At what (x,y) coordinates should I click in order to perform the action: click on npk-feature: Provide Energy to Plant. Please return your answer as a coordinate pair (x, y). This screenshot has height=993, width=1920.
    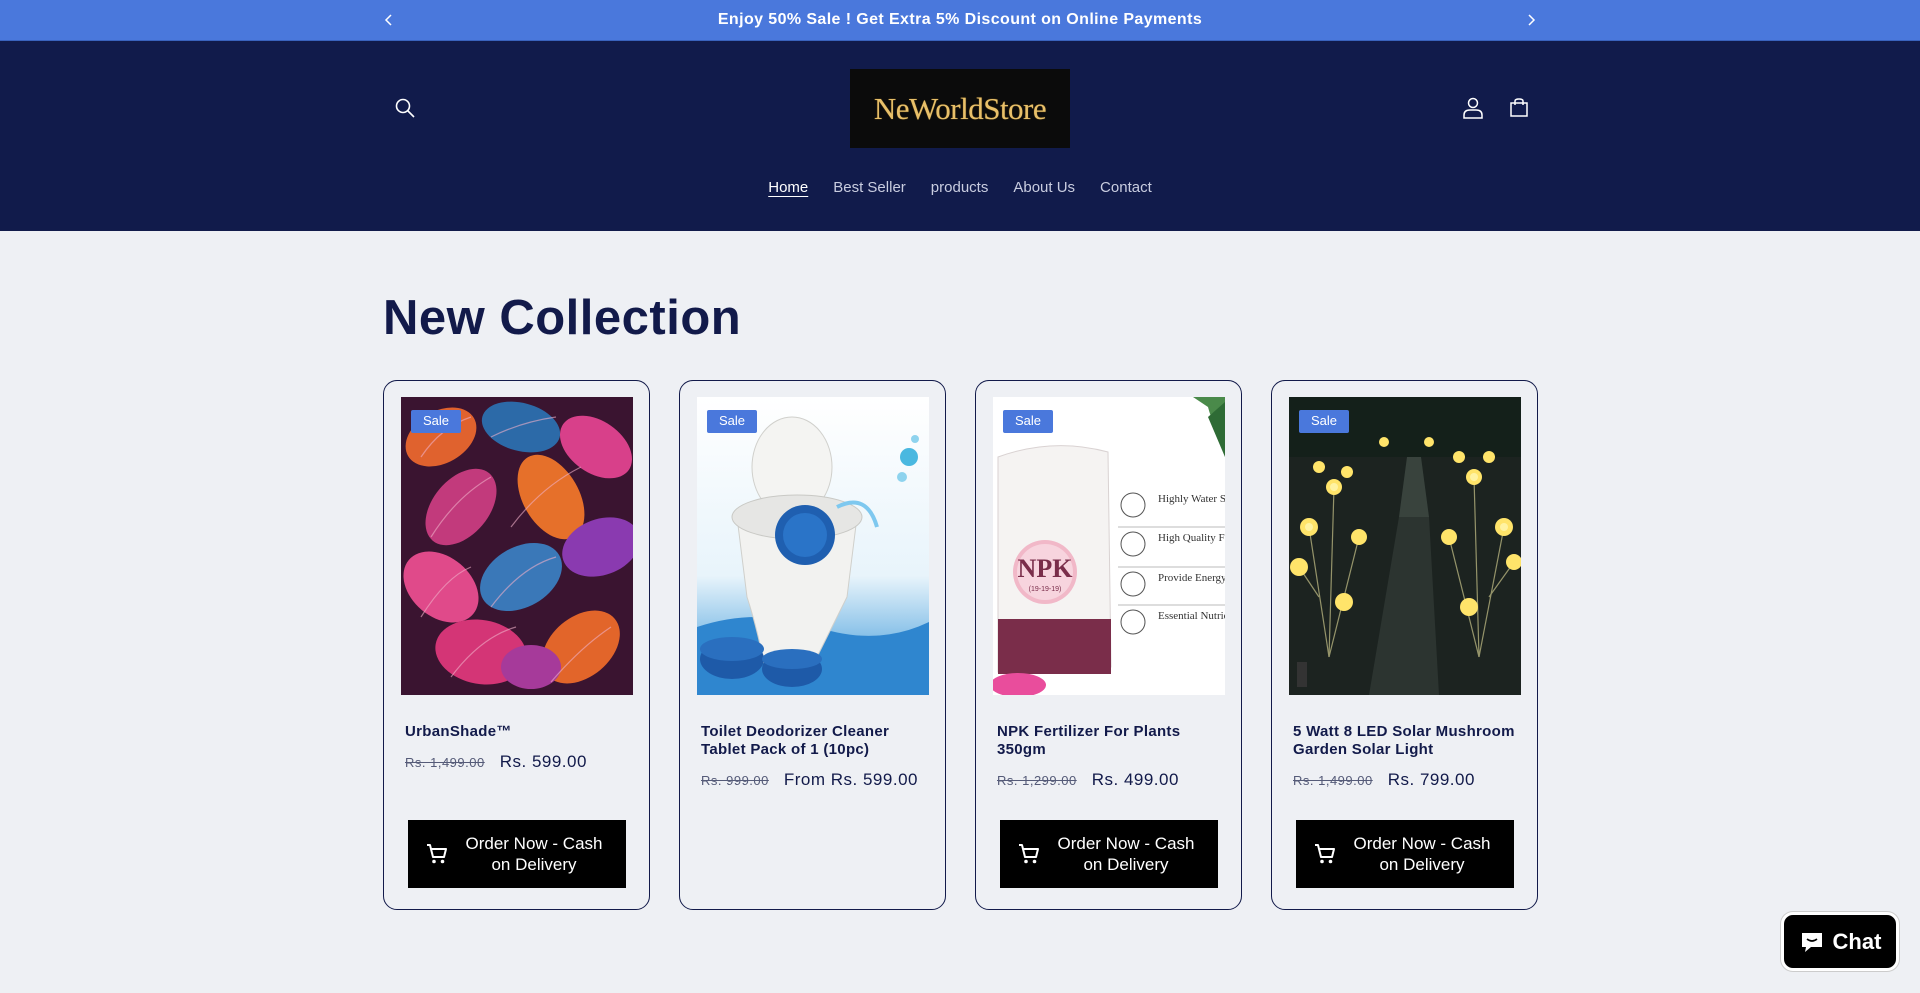
    Looking at the image, I should click on (1191, 578).